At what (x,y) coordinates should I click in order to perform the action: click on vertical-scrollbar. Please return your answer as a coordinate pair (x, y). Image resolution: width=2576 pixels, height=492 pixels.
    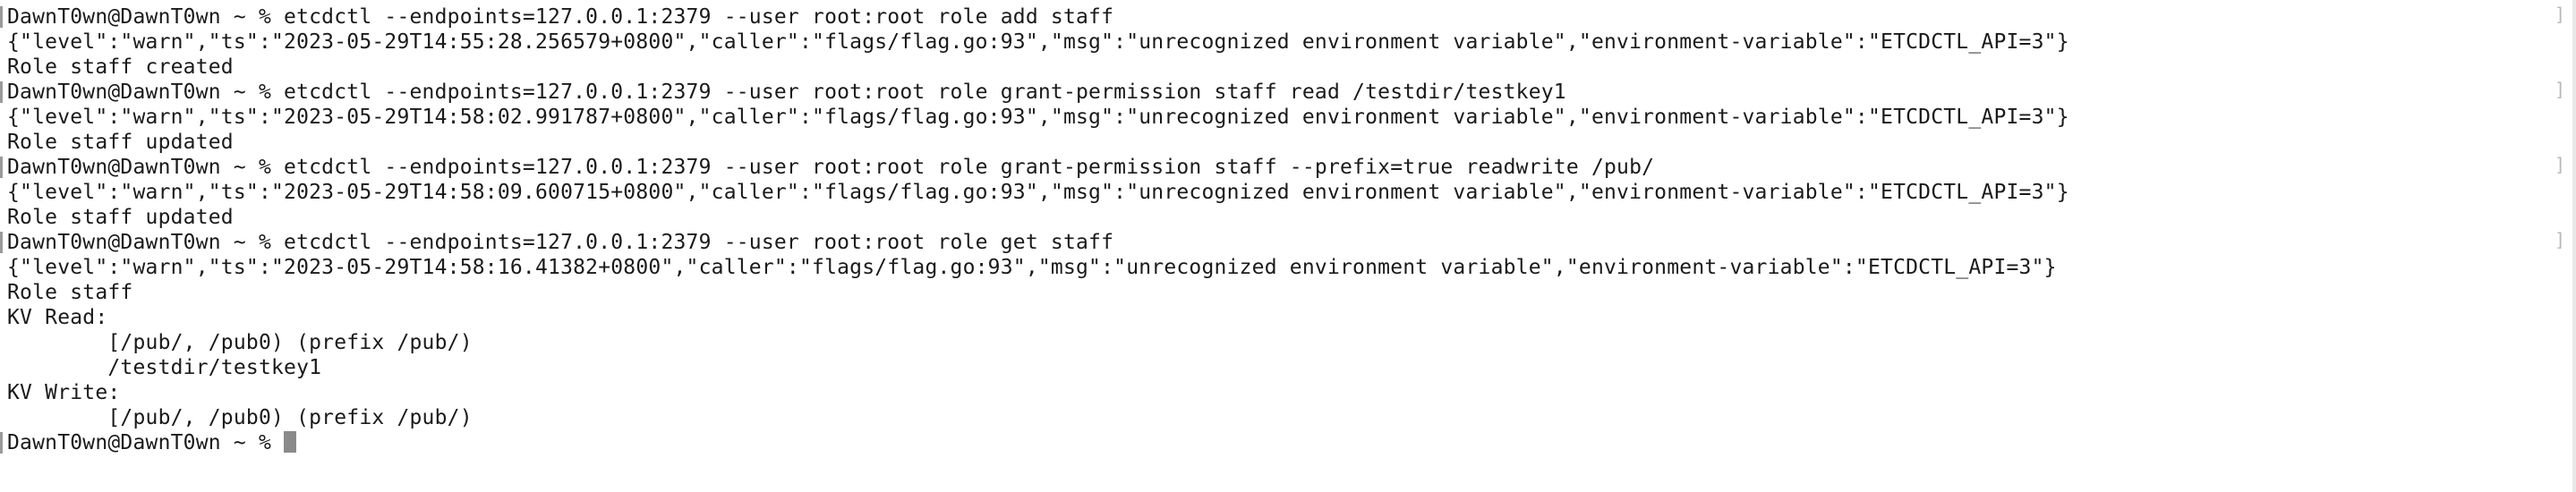
    Looking at the image, I should click on (2574, 246).